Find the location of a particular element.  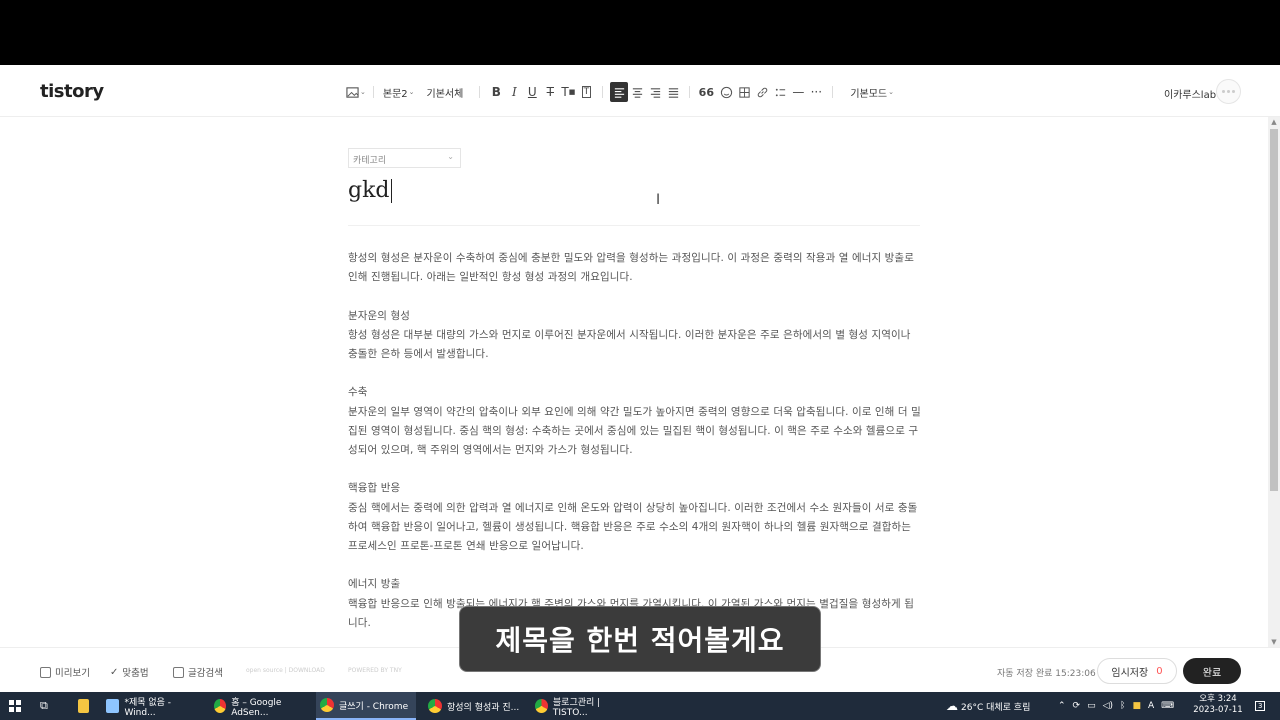

draft-count-badge: 0 is located at coordinates (1159, 671).